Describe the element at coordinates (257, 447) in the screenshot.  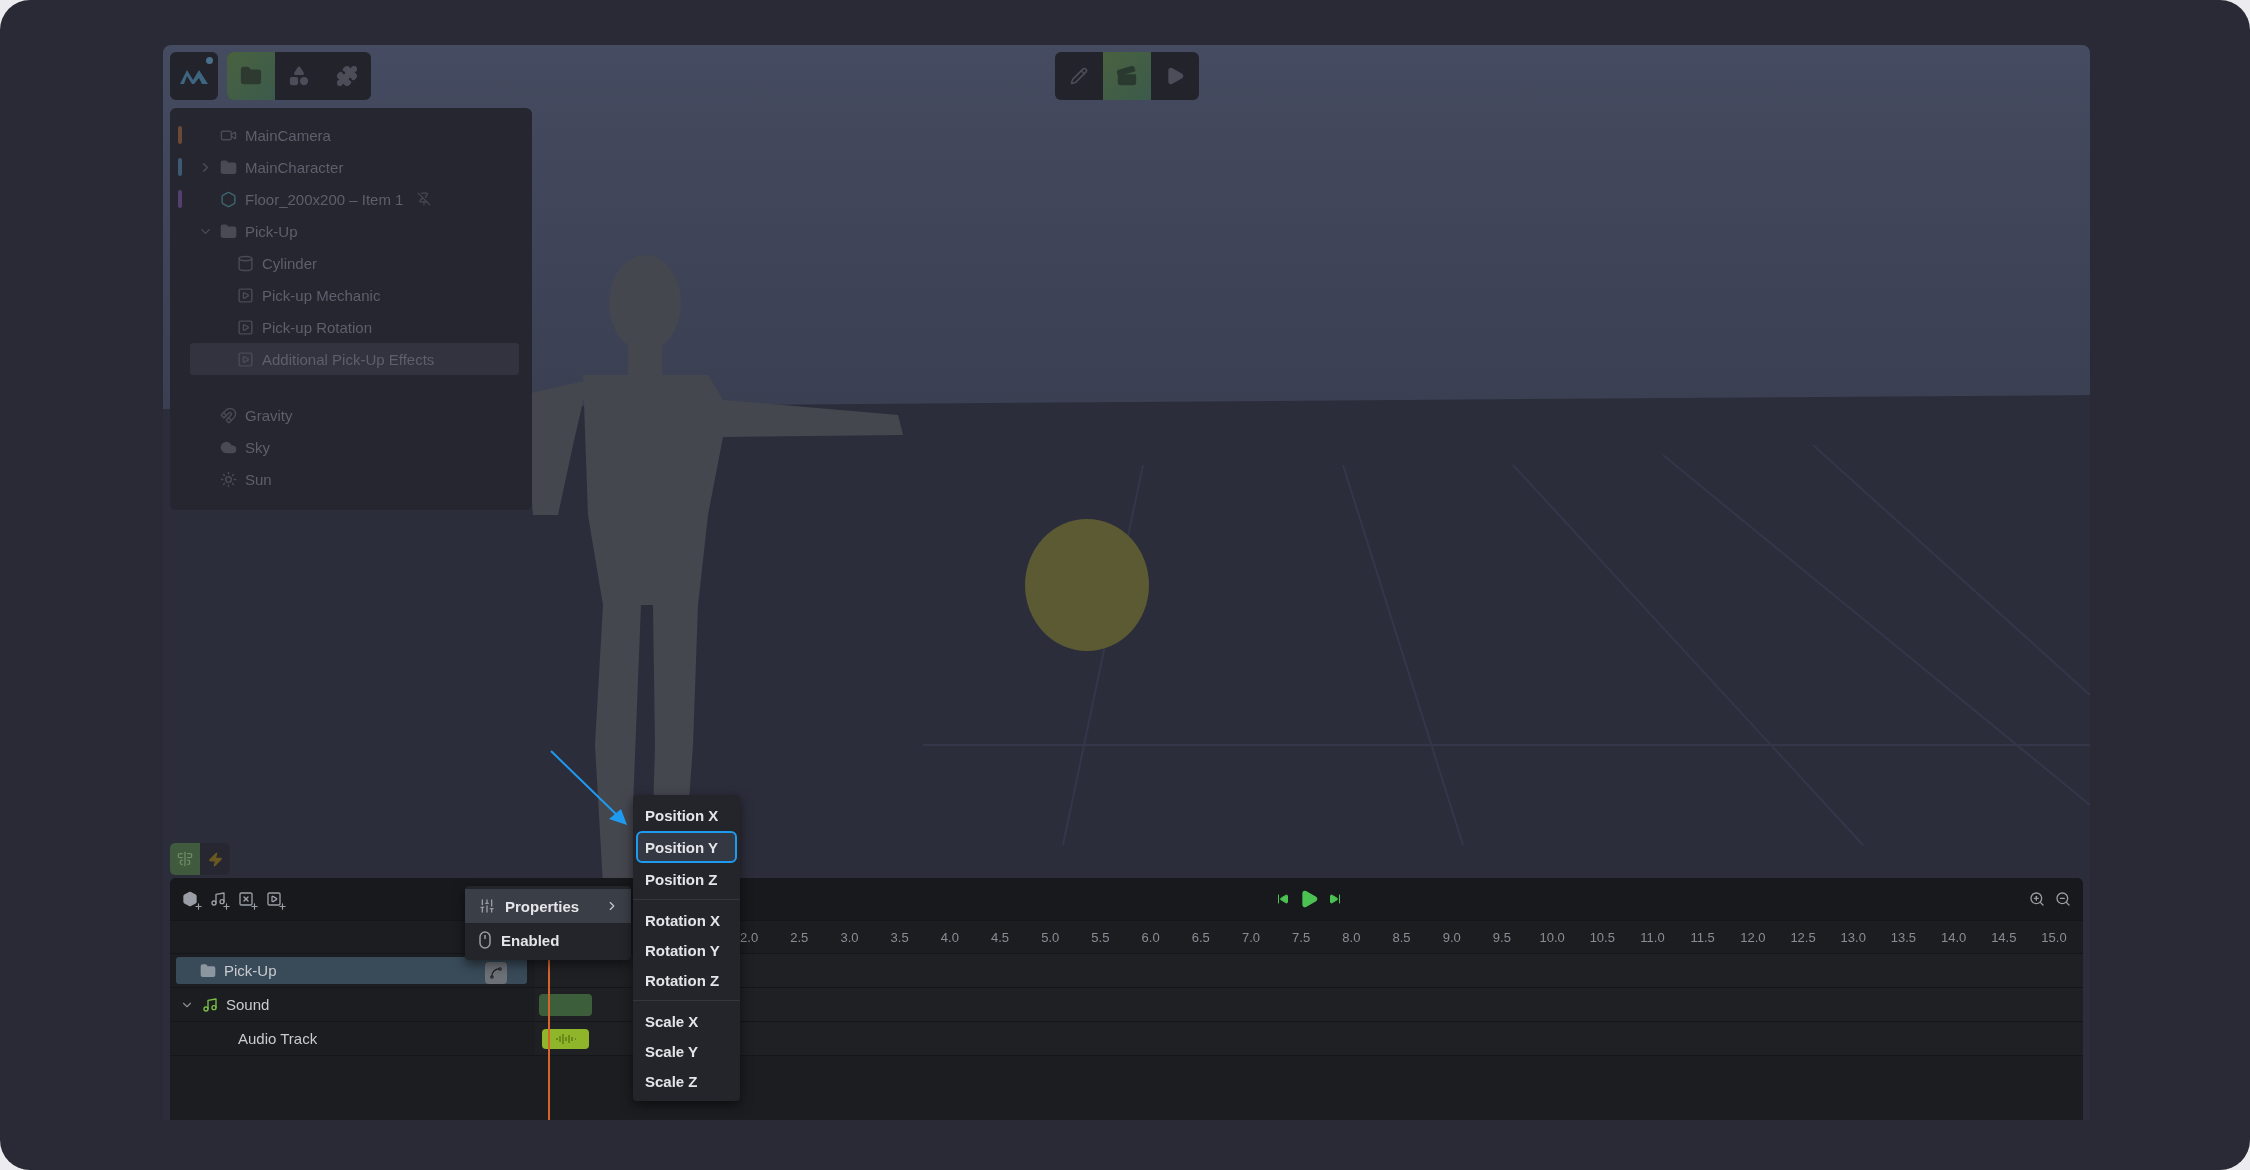
I see `item-label: Sky` at that location.